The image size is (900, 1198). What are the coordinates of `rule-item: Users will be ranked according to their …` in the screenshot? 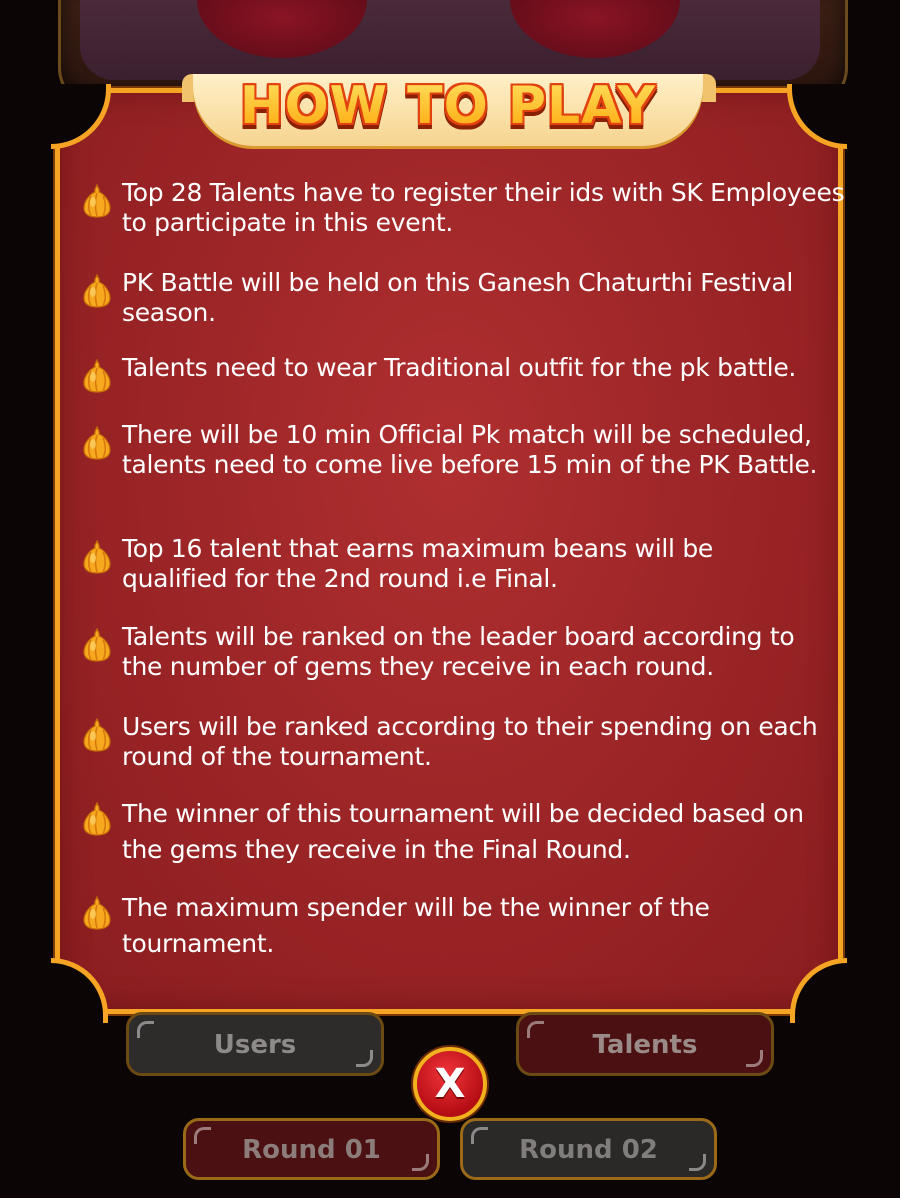 It's located at (451, 742).